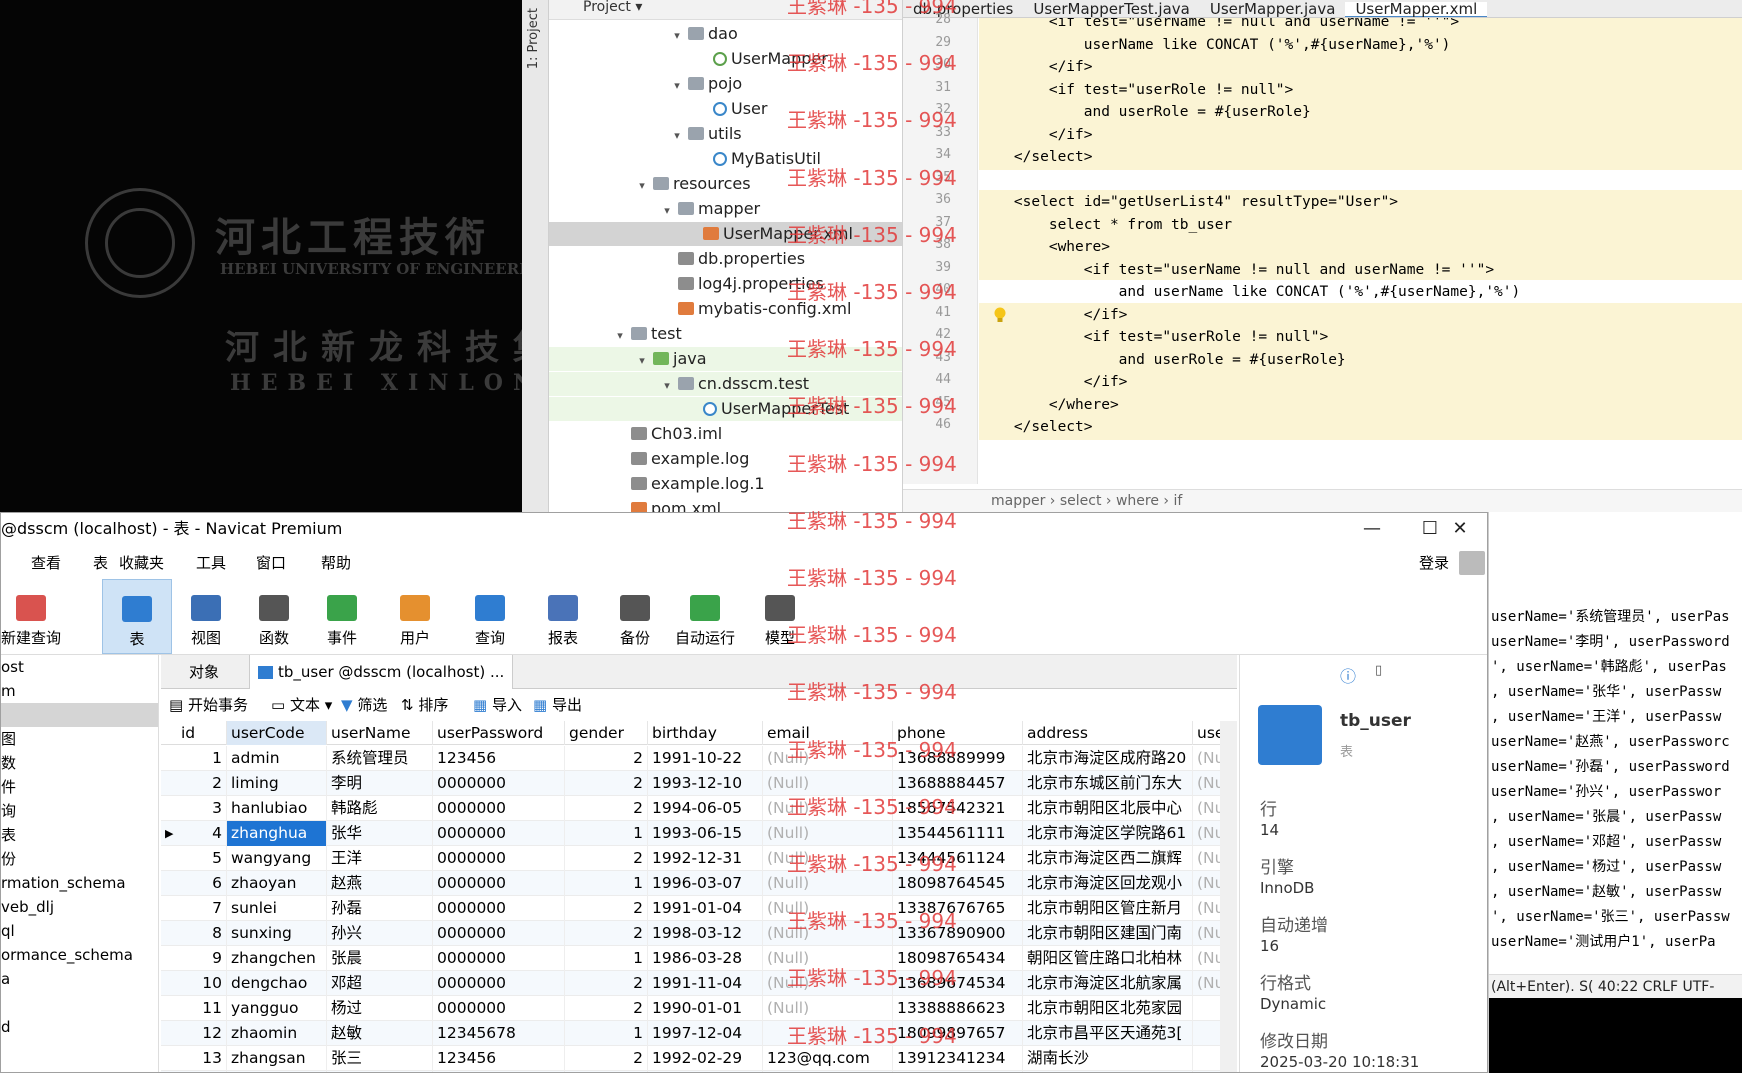  I want to click on table-cell: 3, so click(202, 808).